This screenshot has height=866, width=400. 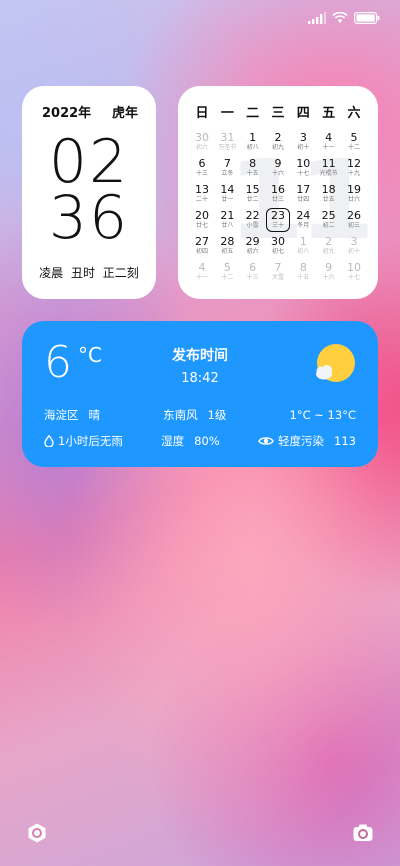 I want to click on calendar-day: 22 小雪, so click(x=253, y=220).